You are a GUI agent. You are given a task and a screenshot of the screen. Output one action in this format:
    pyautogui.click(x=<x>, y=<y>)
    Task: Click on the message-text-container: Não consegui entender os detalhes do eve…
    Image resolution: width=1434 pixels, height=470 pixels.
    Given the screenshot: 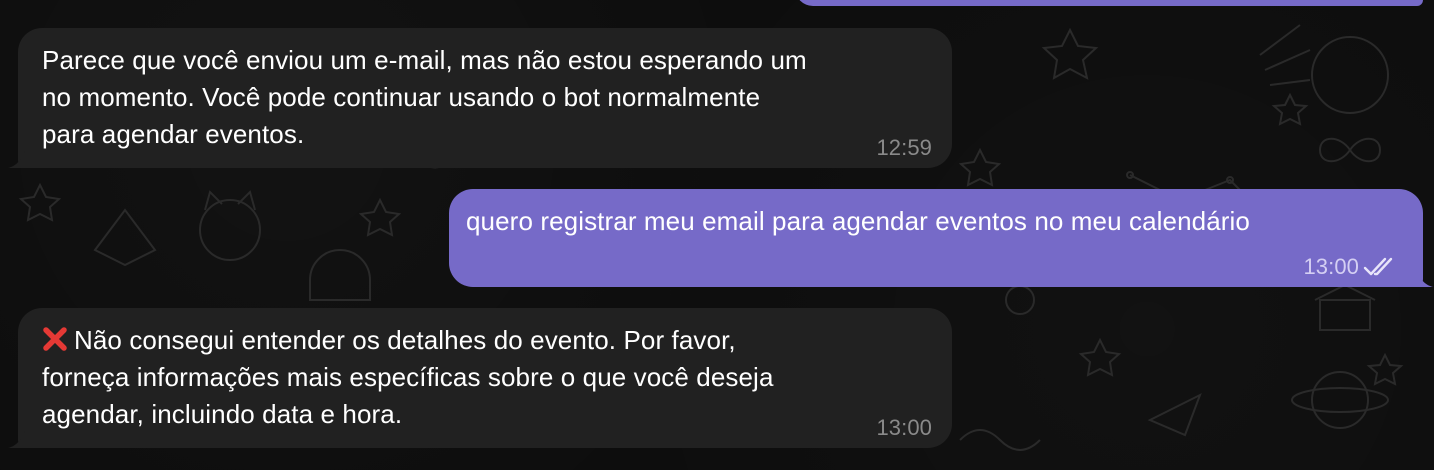 What is the action you would take?
    pyautogui.click(x=492, y=377)
    